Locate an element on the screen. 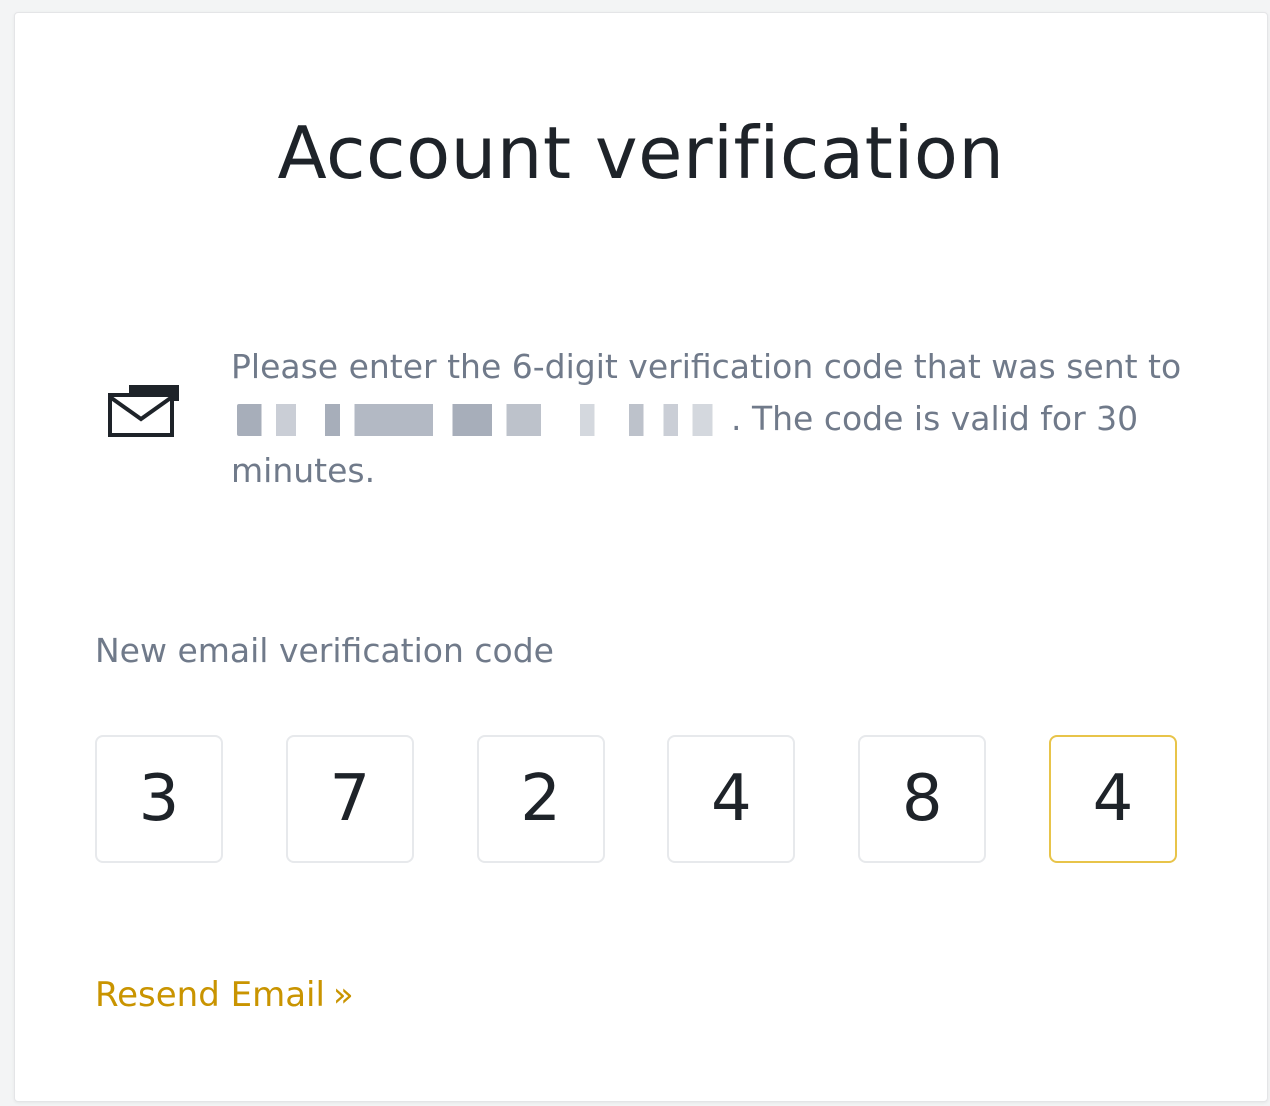  code-digit-input-5: 8 is located at coordinates (922, 799).